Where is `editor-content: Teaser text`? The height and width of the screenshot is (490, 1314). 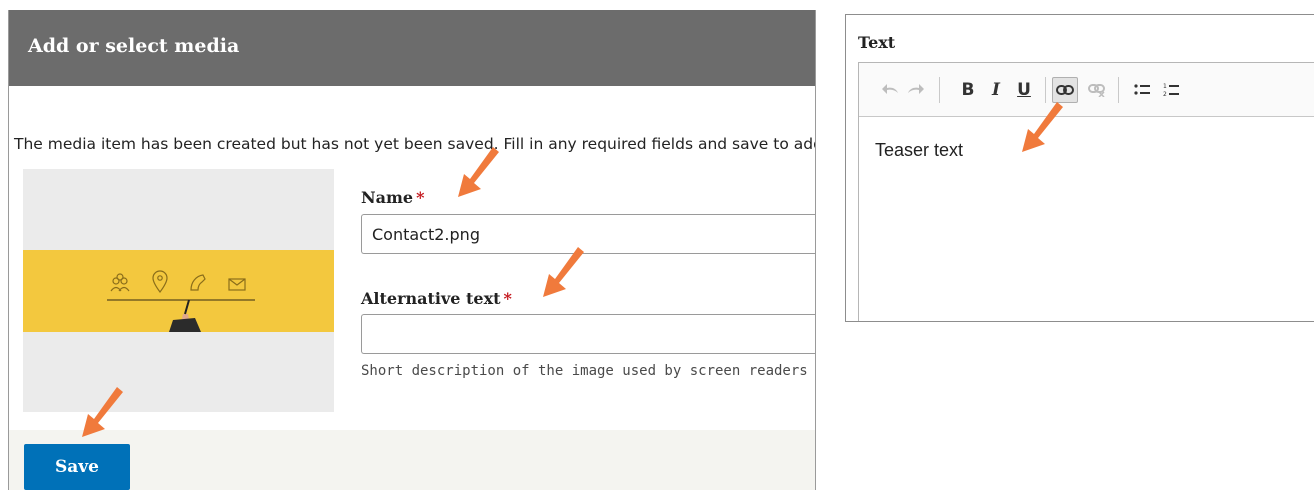 editor-content: Teaser text is located at coordinates (919, 150).